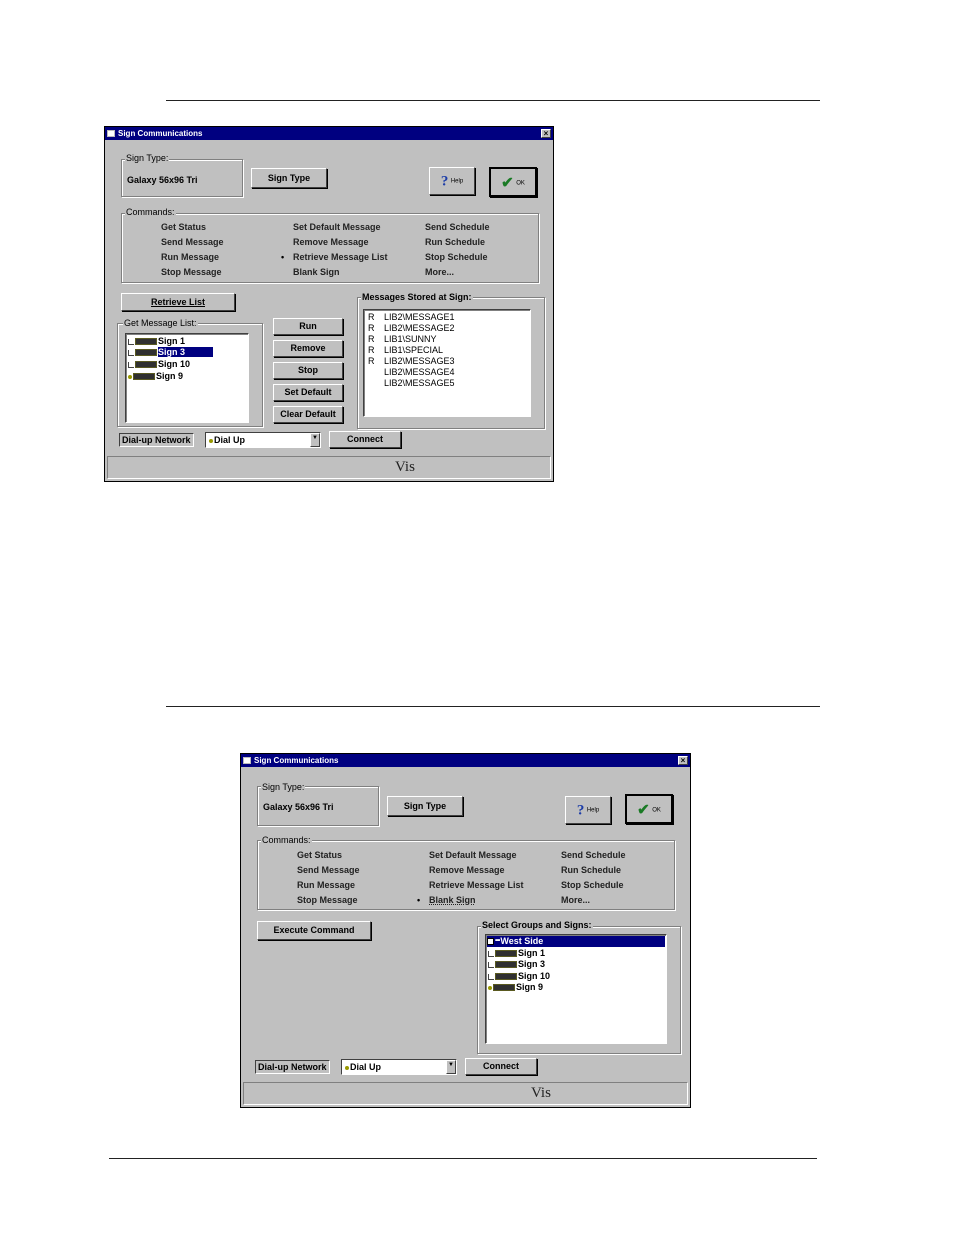  What do you see at coordinates (498, 941) in the screenshot?
I see `group-dots-icon: ••••` at bounding box center [498, 941].